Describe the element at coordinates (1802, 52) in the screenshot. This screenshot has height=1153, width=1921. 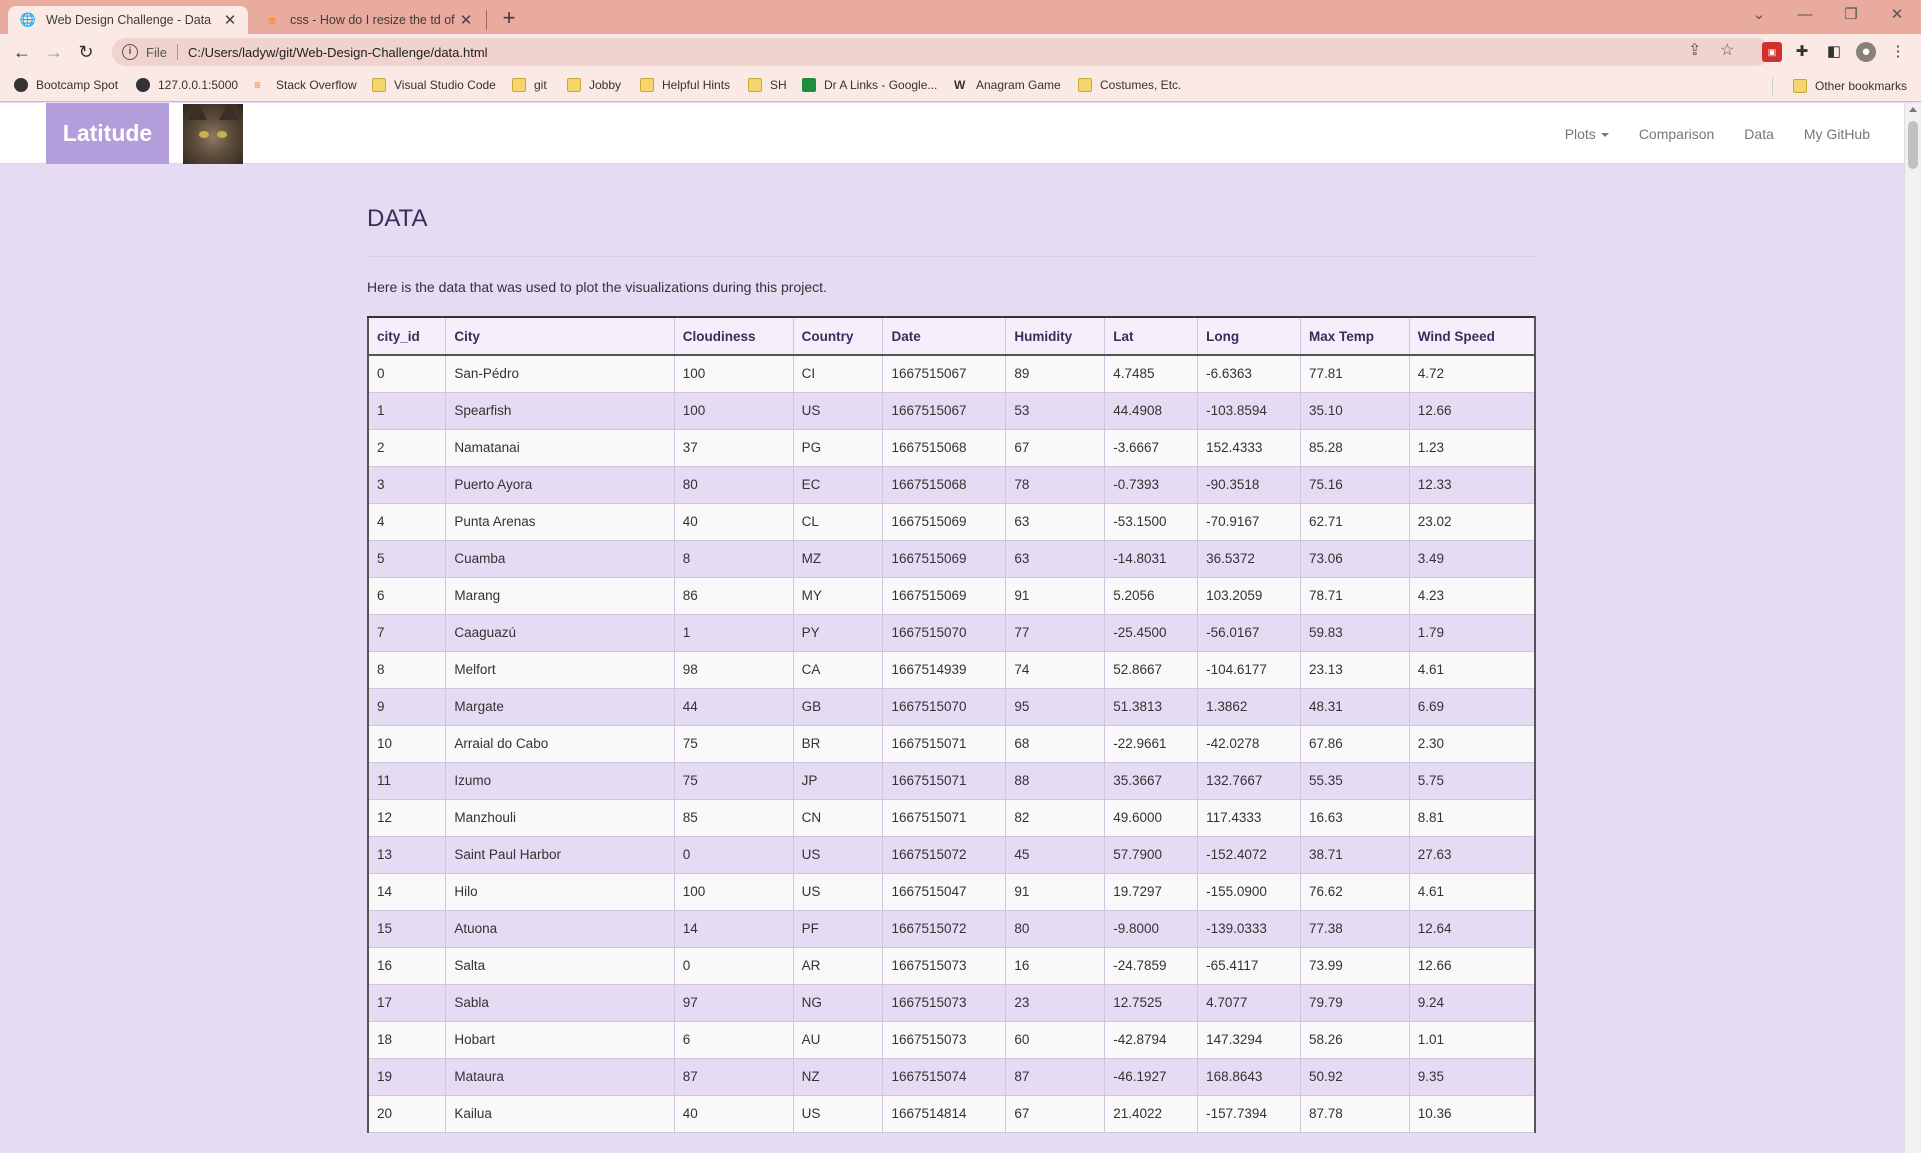
I see `extensions-puzzle-icon: ✚` at that location.